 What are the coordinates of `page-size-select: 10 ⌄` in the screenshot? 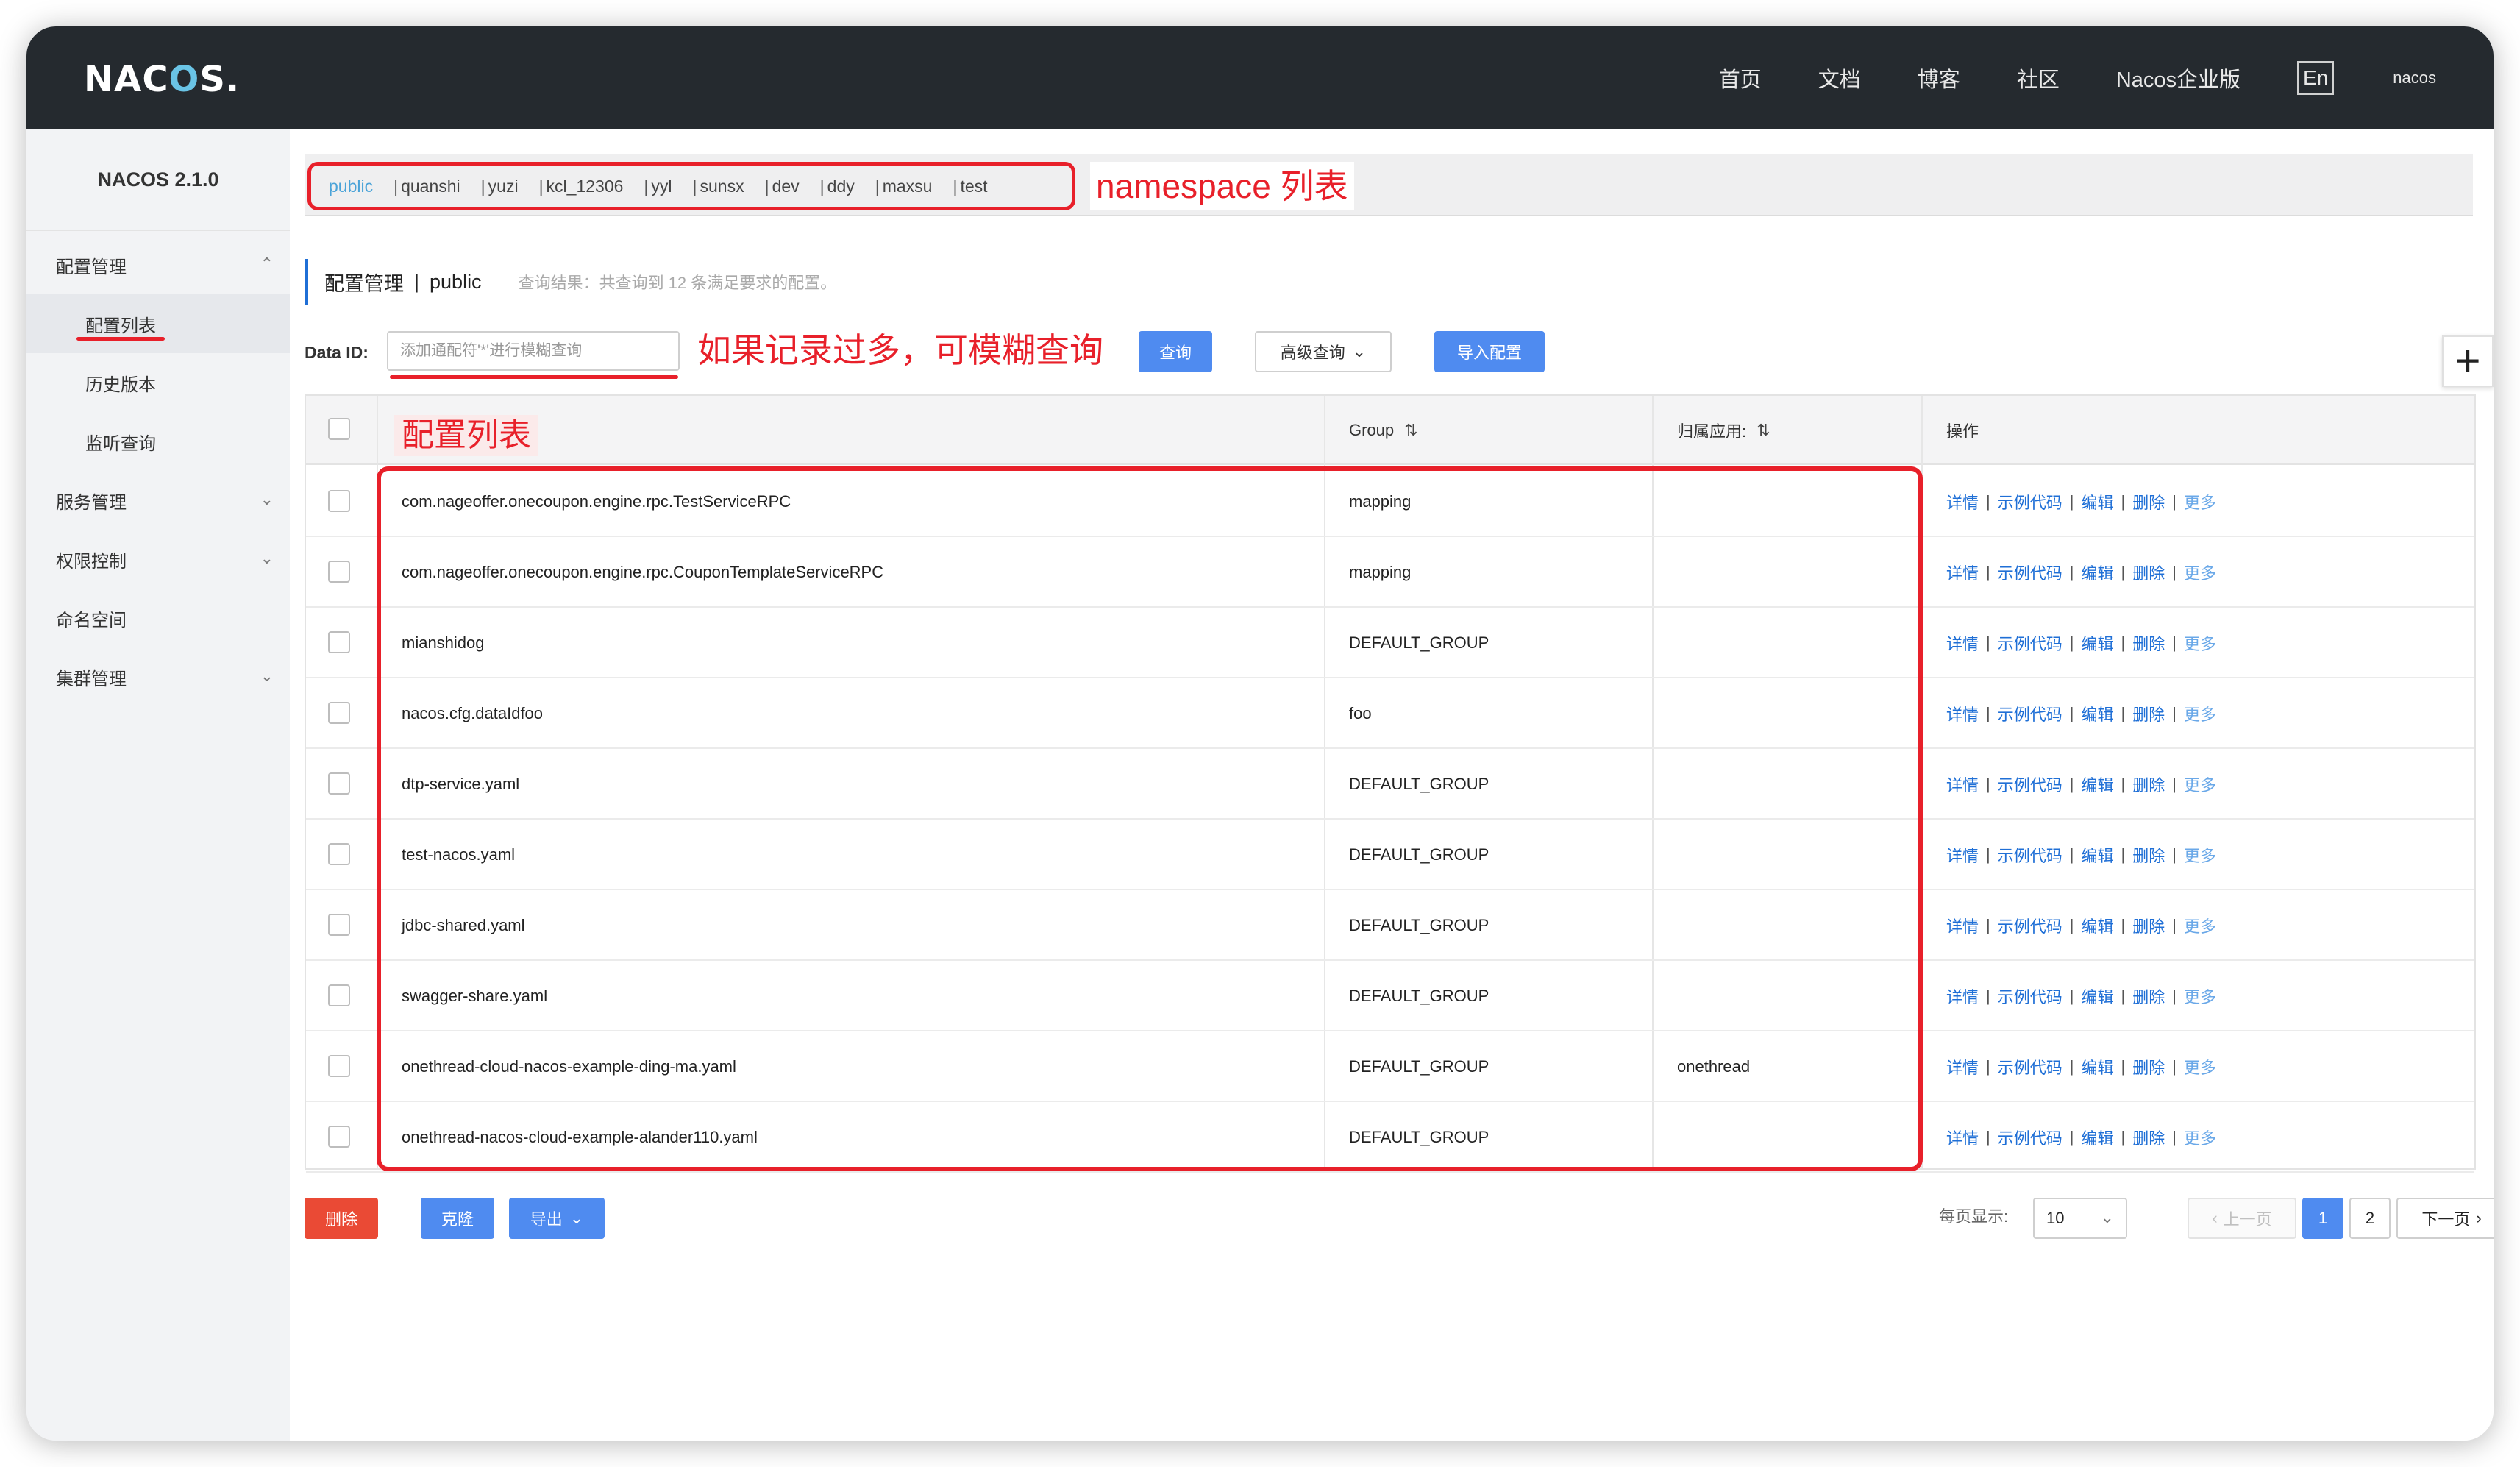 It's located at (2080, 1219).